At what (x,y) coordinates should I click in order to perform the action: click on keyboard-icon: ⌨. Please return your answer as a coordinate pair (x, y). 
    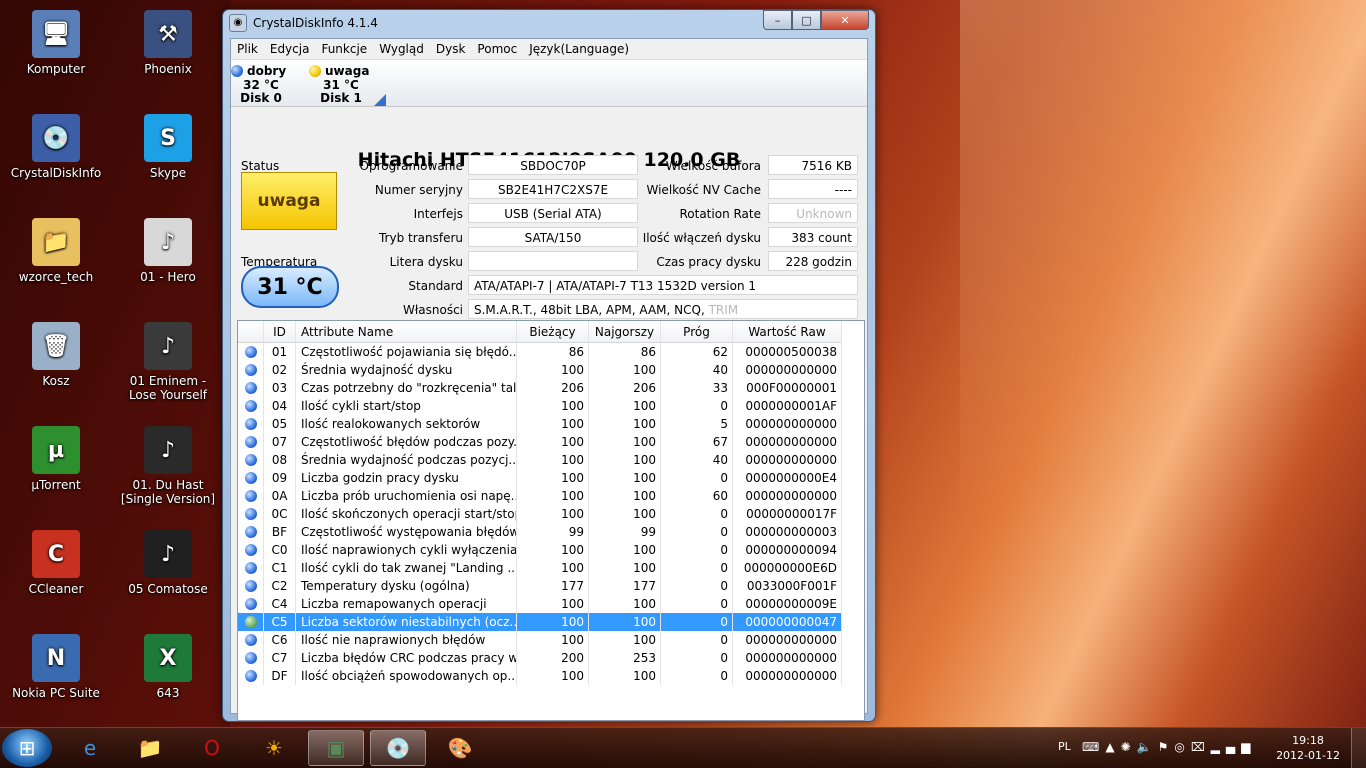
    Looking at the image, I should click on (1093, 747).